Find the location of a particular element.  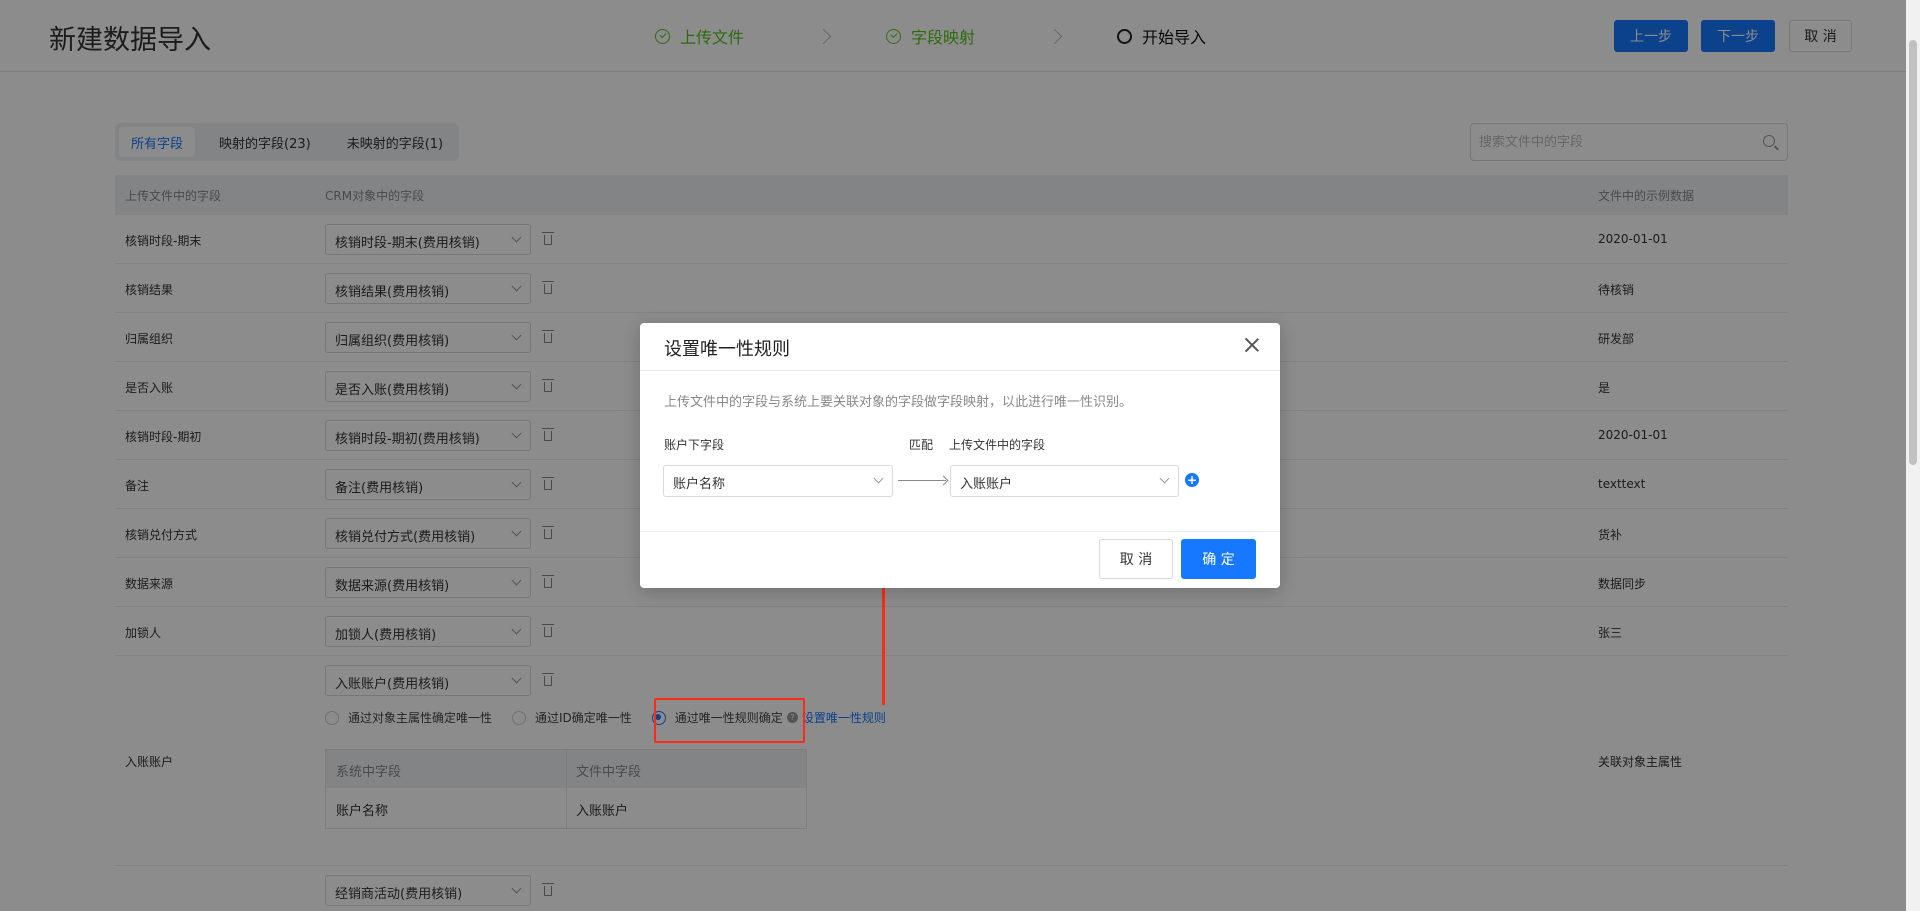

file-field-select: 入账账户 is located at coordinates (1064, 481).